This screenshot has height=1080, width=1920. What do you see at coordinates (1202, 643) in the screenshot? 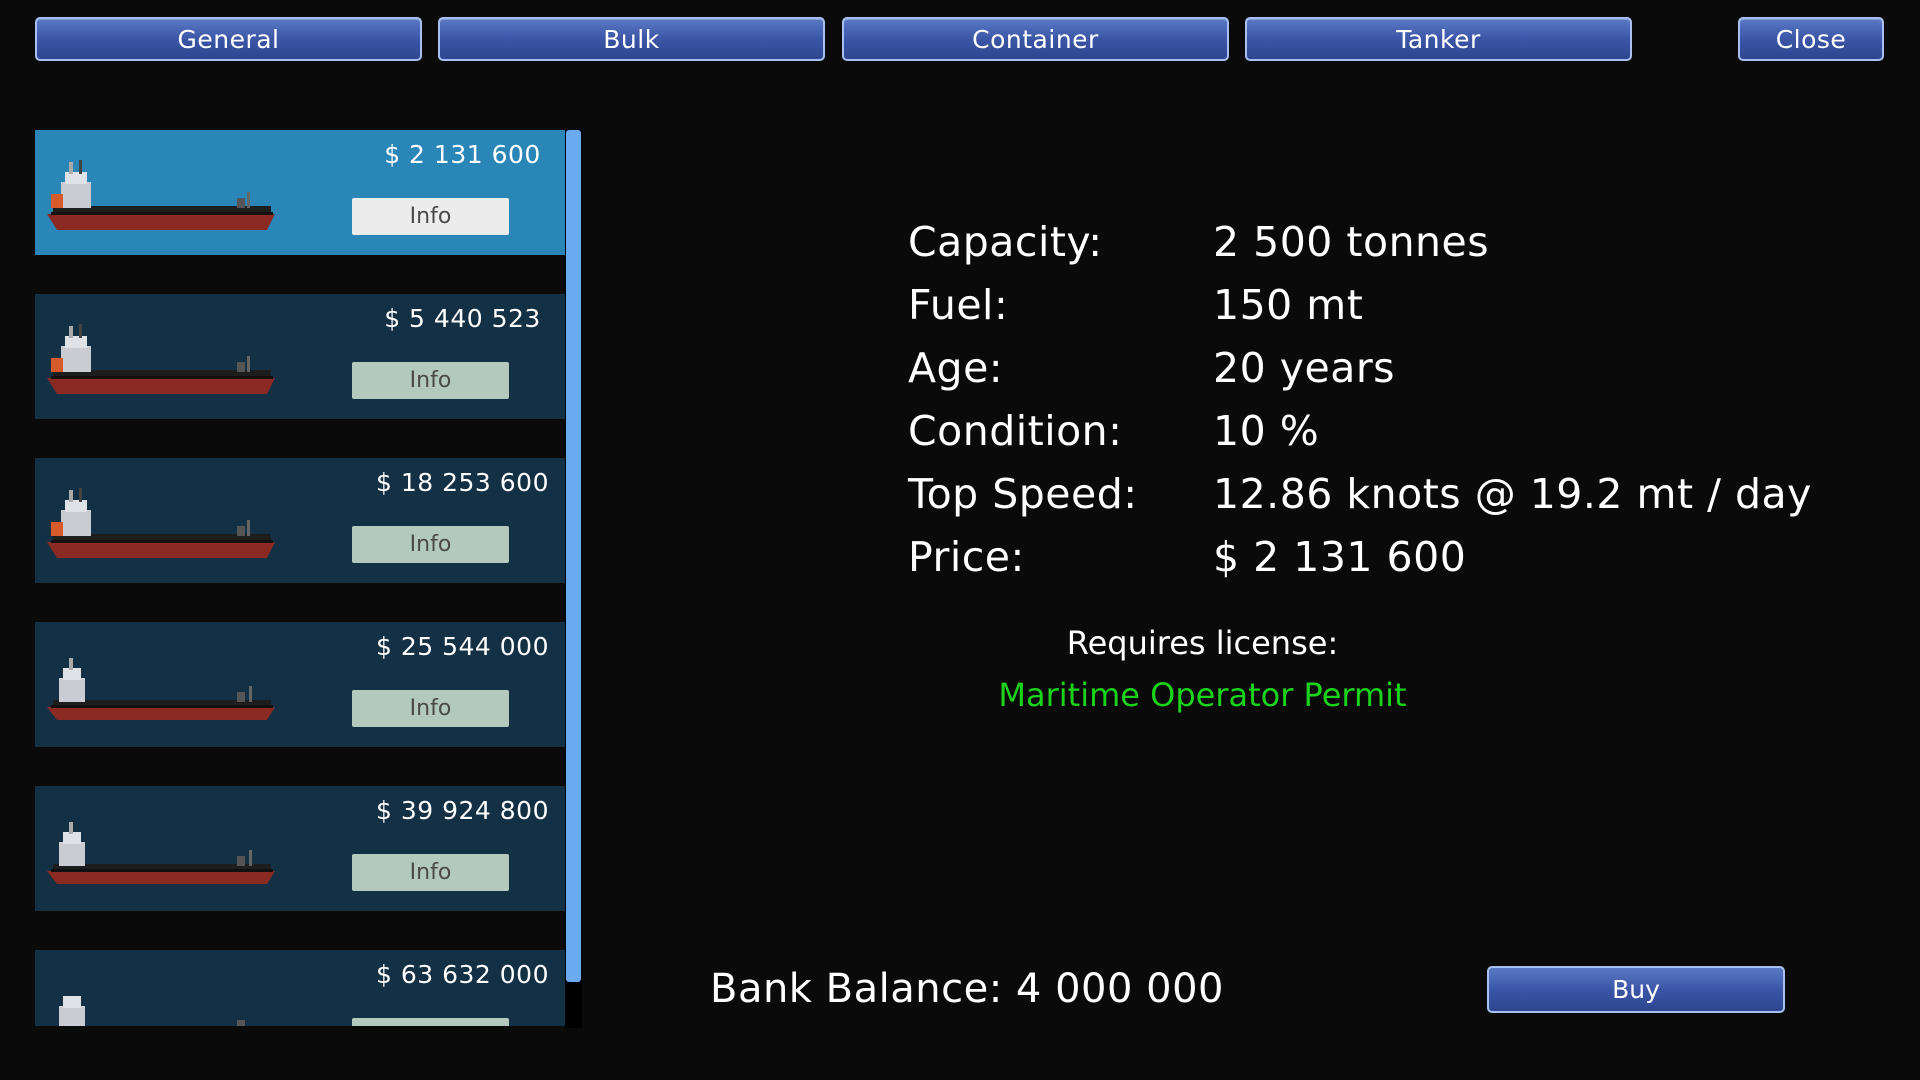
I see `license-requirement-label: Requires license:` at bounding box center [1202, 643].